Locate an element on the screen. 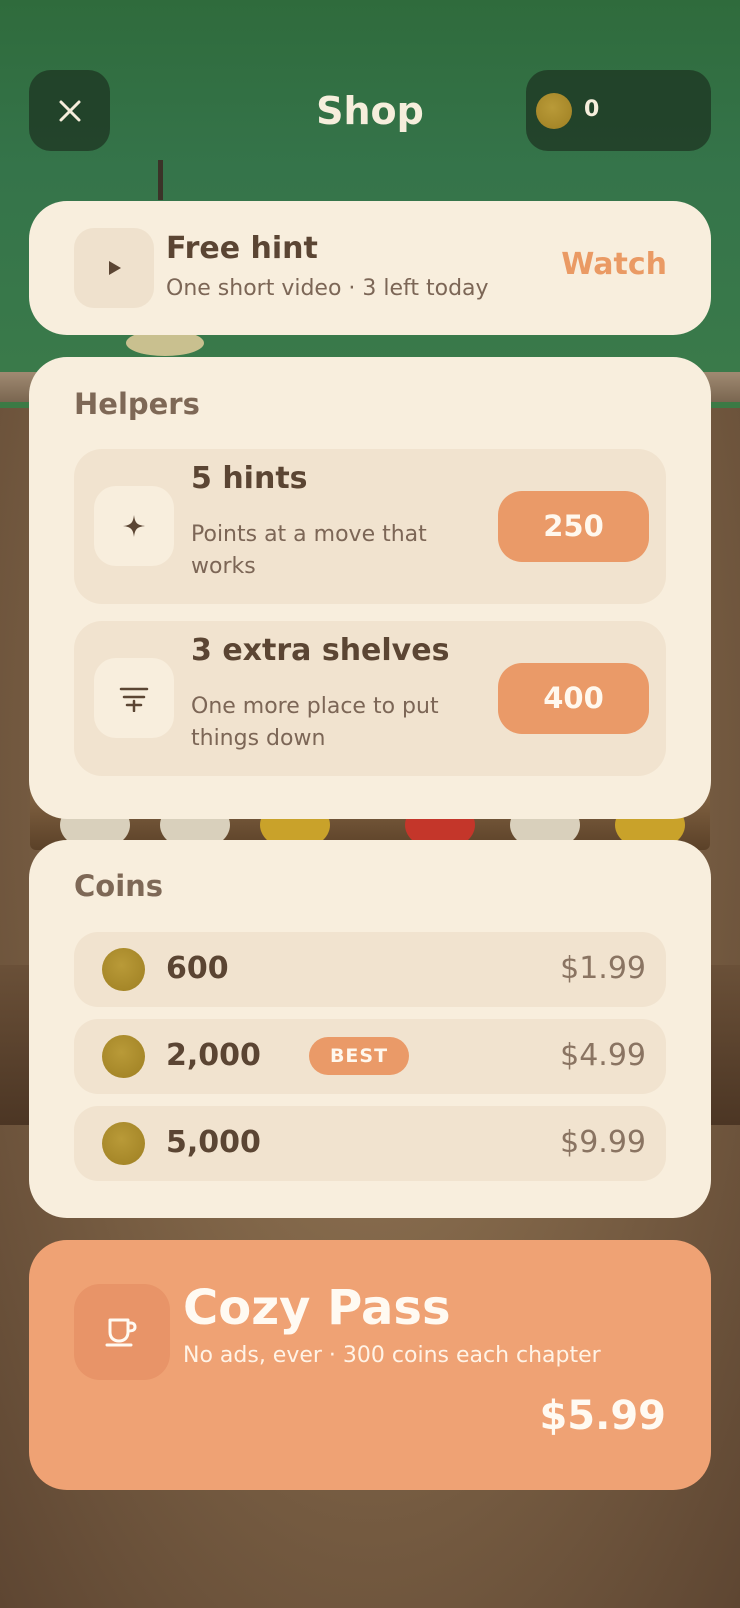  coin-balance-value: 0 is located at coordinates (592, 109).